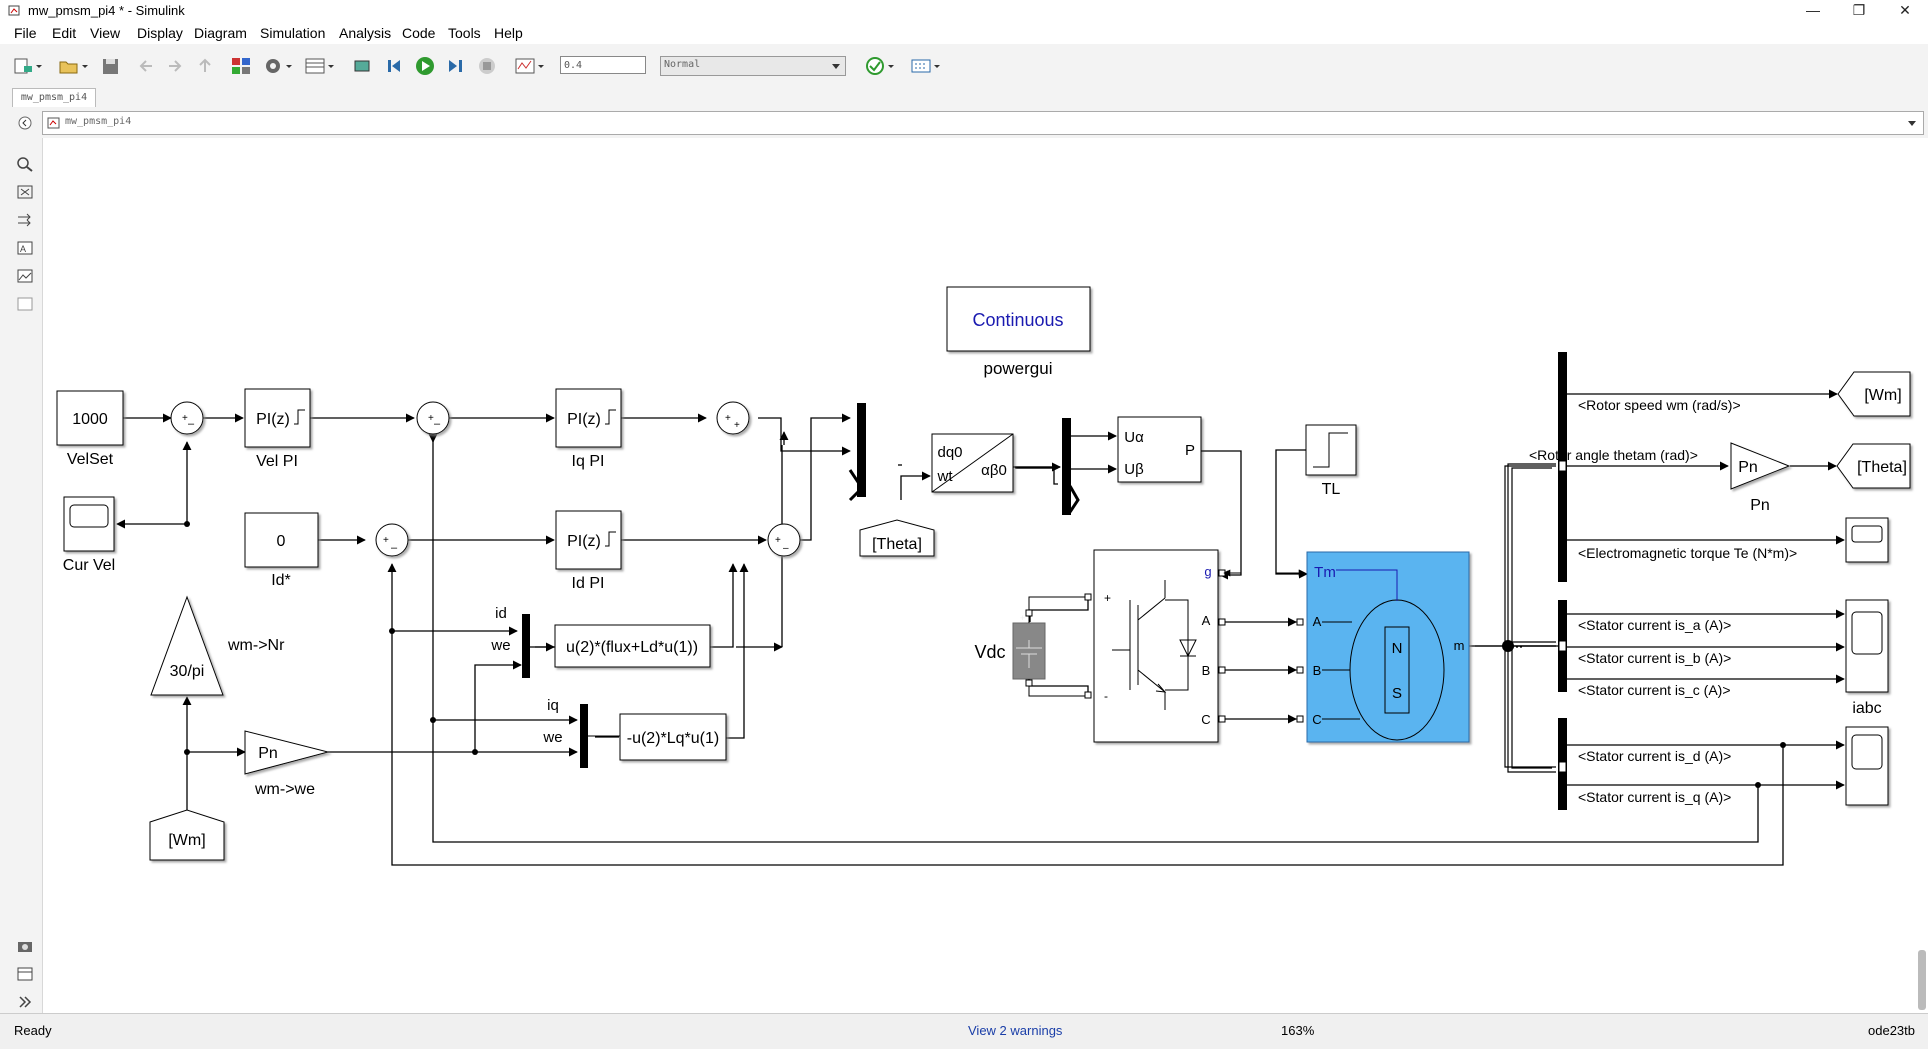 The width and height of the screenshot is (1928, 1049). What do you see at coordinates (897, 544) in the screenshot?
I see `from-theta-label: [Theta]` at bounding box center [897, 544].